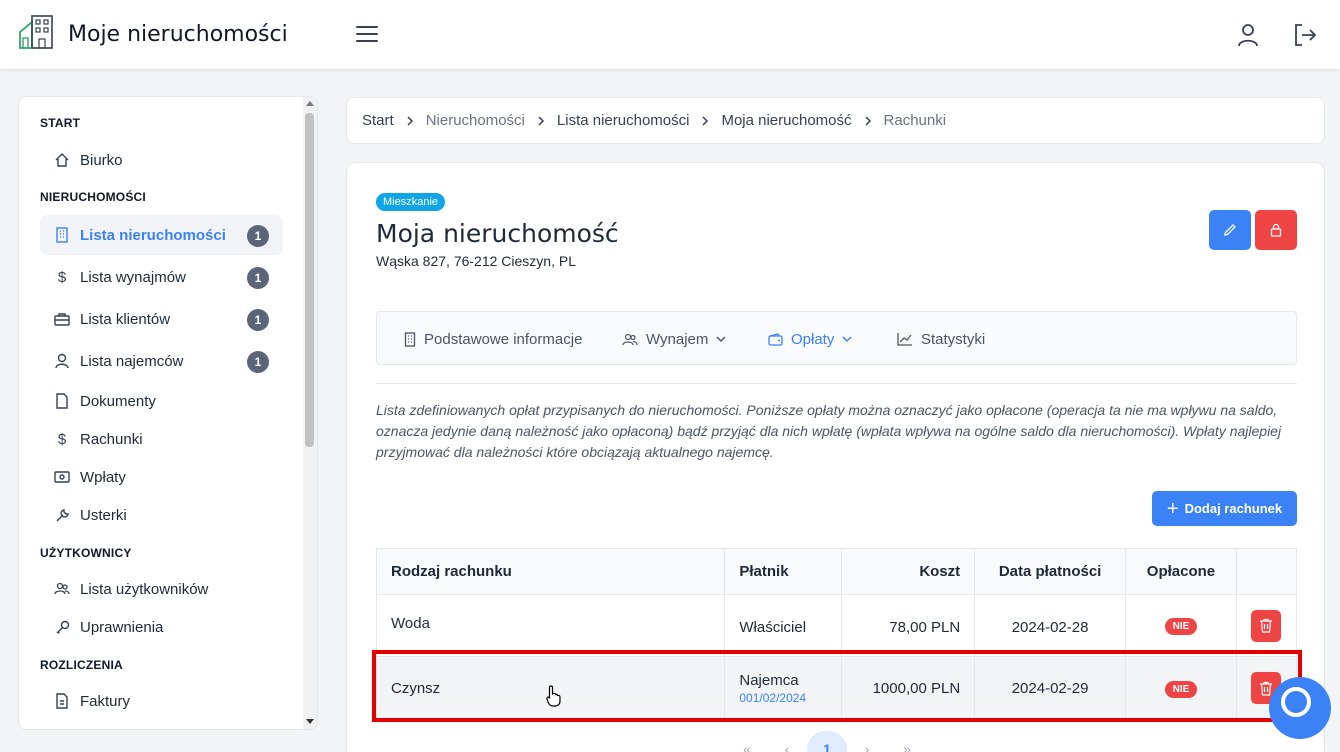 Image resolution: width=1340 pixels, height=752 pixels. Describe the element at coordinates (1266, 571) in the screenshot. I see `column-header-actions` at that location.